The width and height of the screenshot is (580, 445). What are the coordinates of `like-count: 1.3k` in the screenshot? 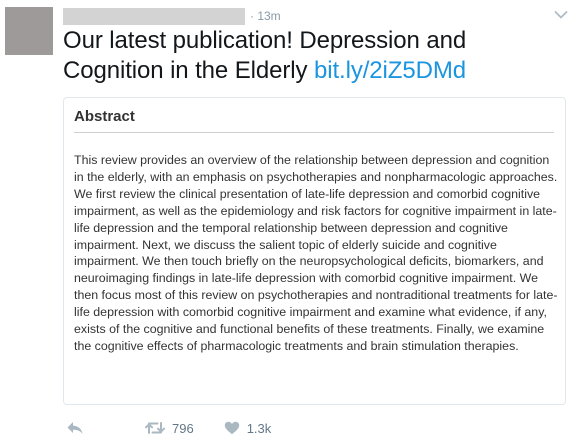 It's located at (259, 428).